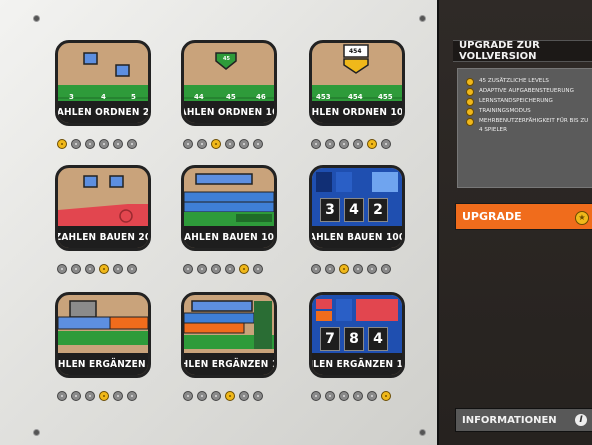 The width and height of the screenshot is (592, 445). I want to click on level-tile-zahlen-ordnen-1000: 454 453 454 455 ZAHLEN ORDNEN 1000, so click(357, 83).